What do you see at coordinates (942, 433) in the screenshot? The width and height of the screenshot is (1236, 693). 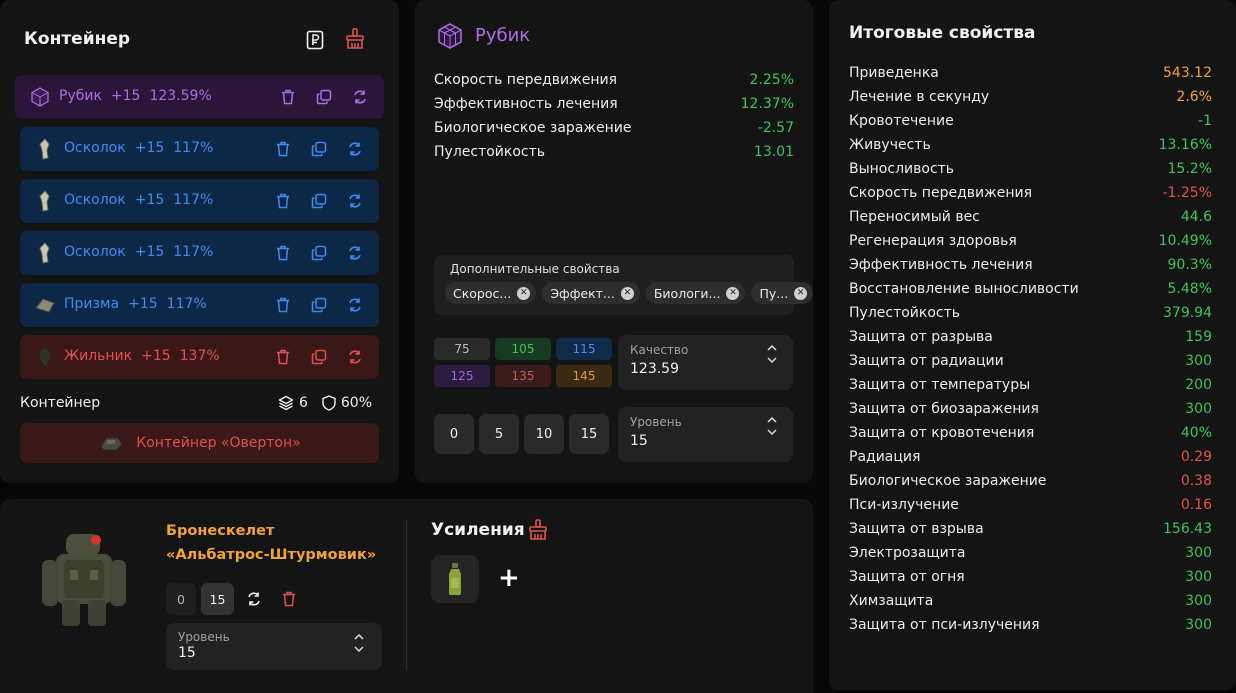 I see `total-stat-name: Защита от кровотечения` at bounding box center [942, 433].